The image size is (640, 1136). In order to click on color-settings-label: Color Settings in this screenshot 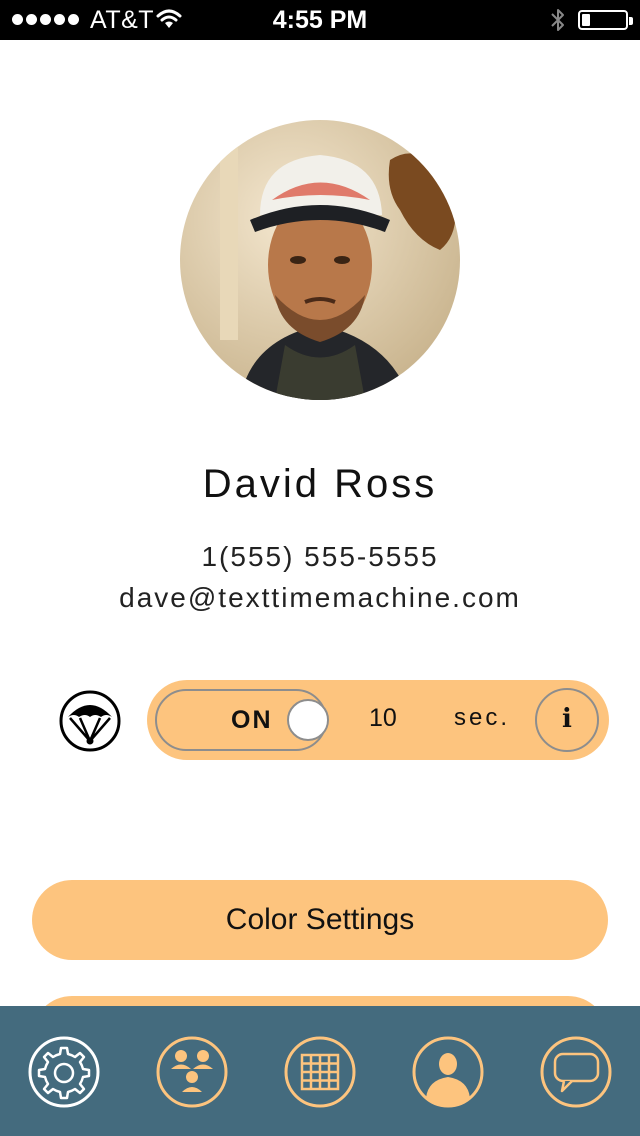, I will do `click(320, 919)`.